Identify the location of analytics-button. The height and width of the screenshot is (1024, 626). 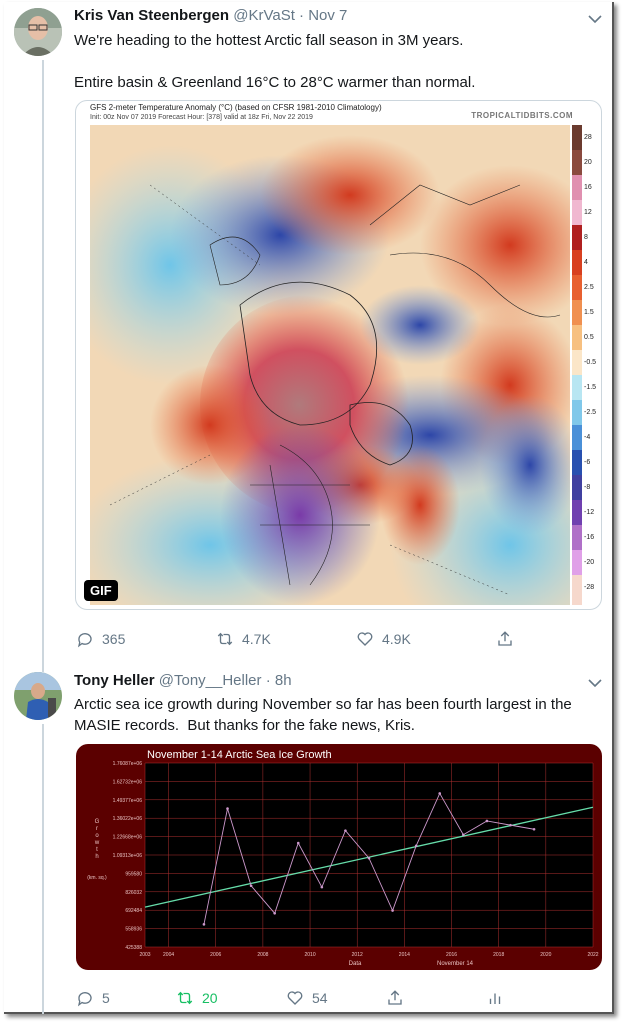
(495, 998).